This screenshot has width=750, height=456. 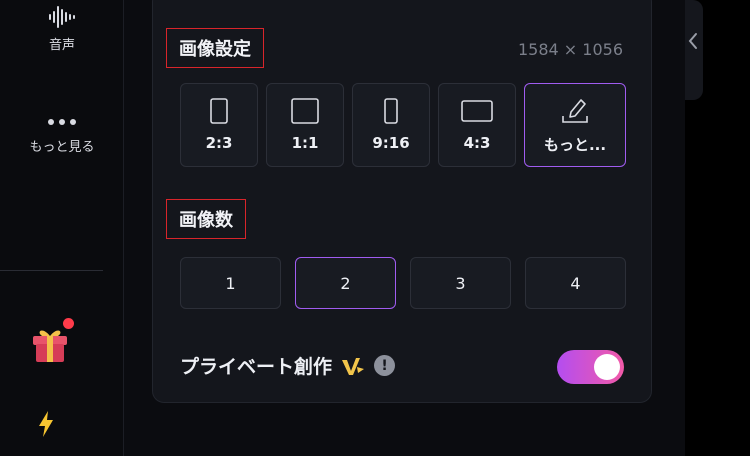 What do you see at coordinates (391, 125) in the screenshot?
I see `ratio-option-9-16: 9:16` at bounding box center [391, 125].